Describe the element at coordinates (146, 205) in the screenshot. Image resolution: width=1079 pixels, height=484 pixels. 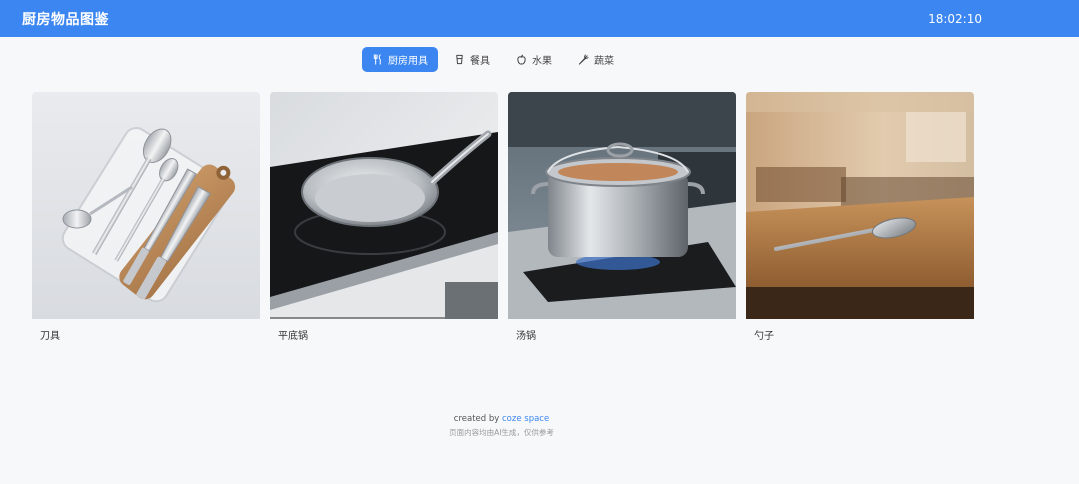
I see `knife-set-image` at that location.